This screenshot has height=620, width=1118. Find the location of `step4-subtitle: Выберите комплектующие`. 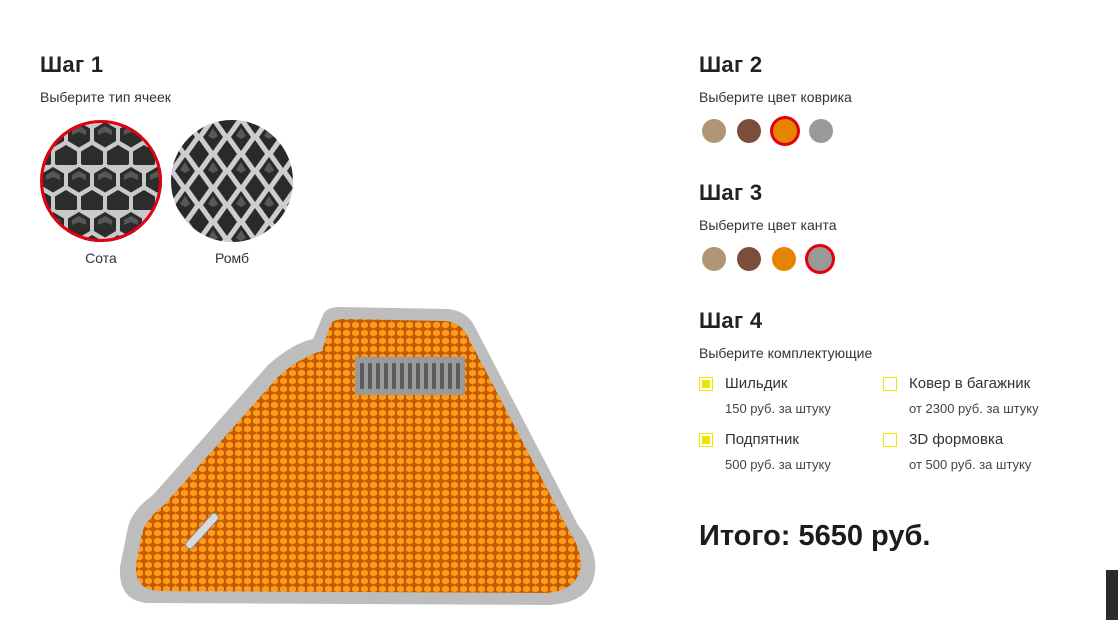

step4-subtitle: Выберите комплектующие is located at coordinates (786, 353).